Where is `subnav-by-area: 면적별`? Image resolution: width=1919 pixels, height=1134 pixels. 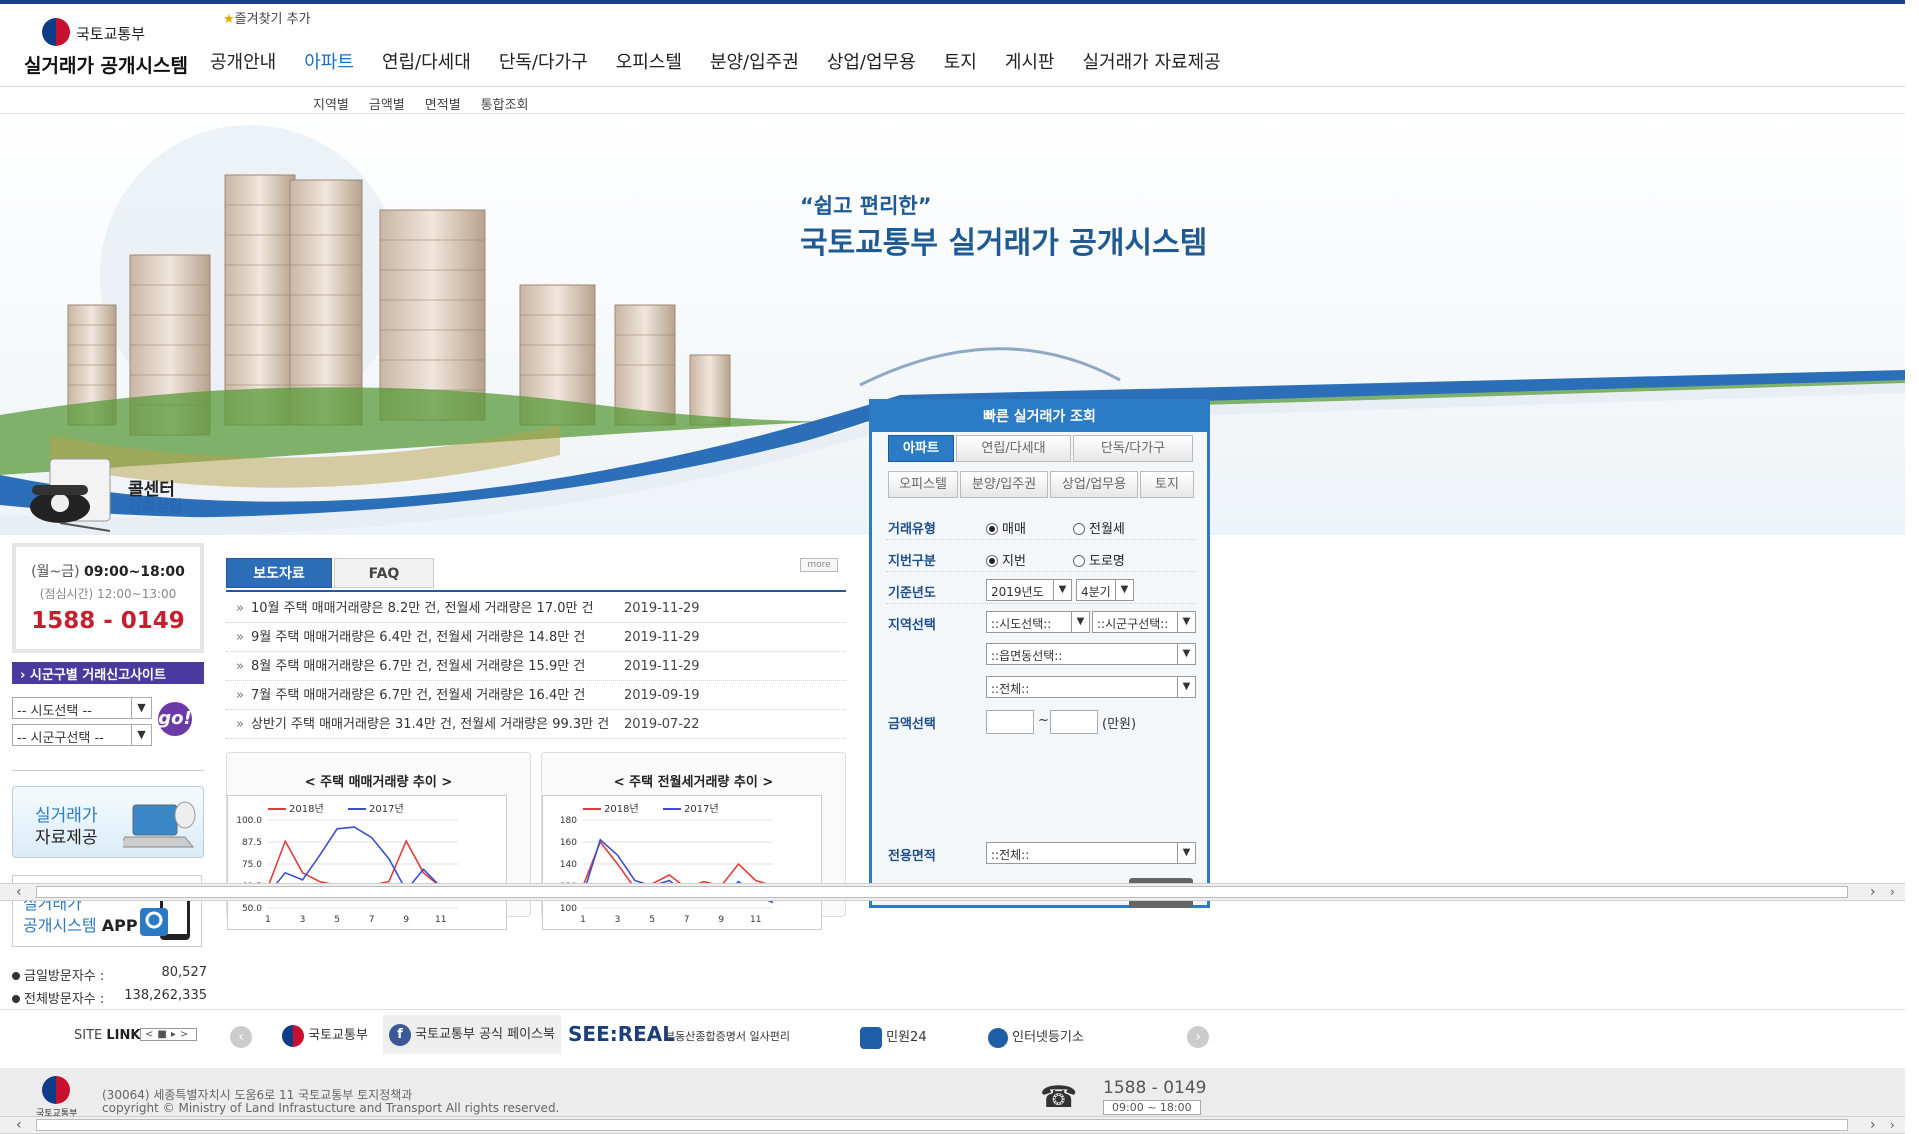 subnav-by-area: 면적별 is located at coordinates (443, 103).